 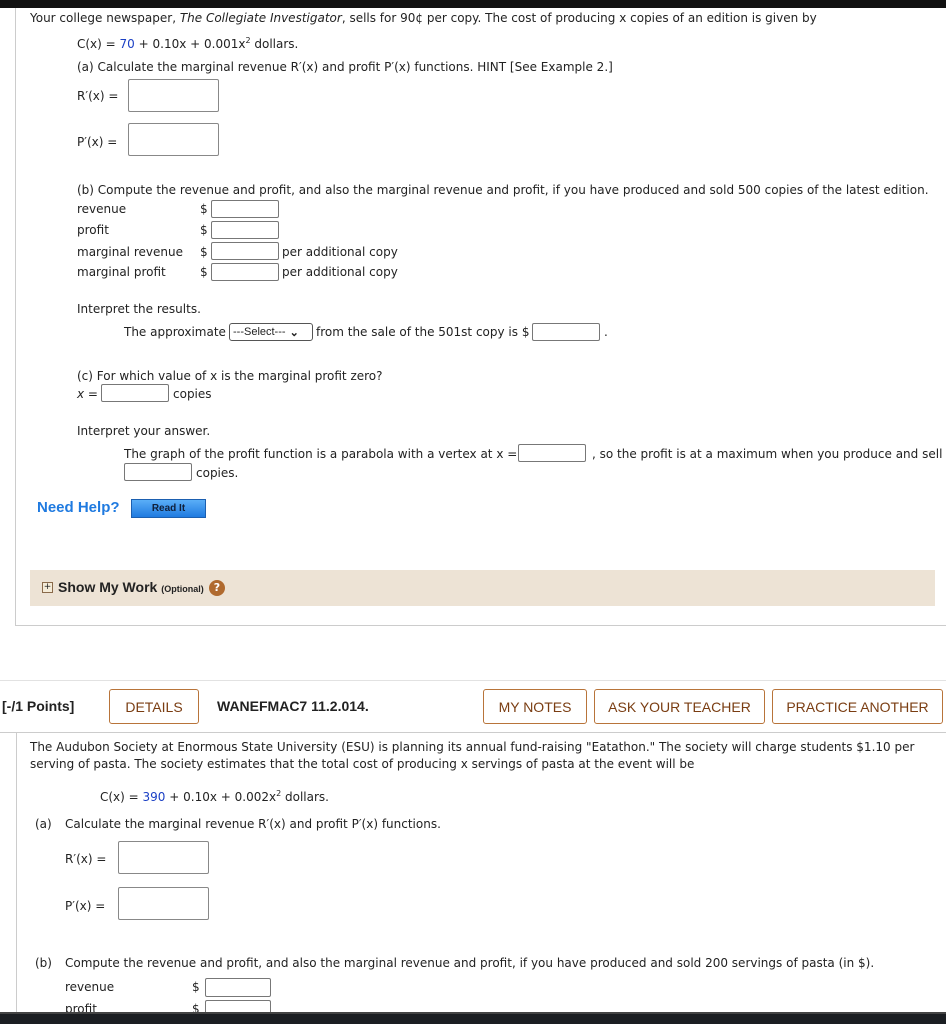 What do you see at coordinates (131, 587) in the screenshot?
I see `show-my-work-label: Show My Work (Optional)` at bounding box center [131, 587].